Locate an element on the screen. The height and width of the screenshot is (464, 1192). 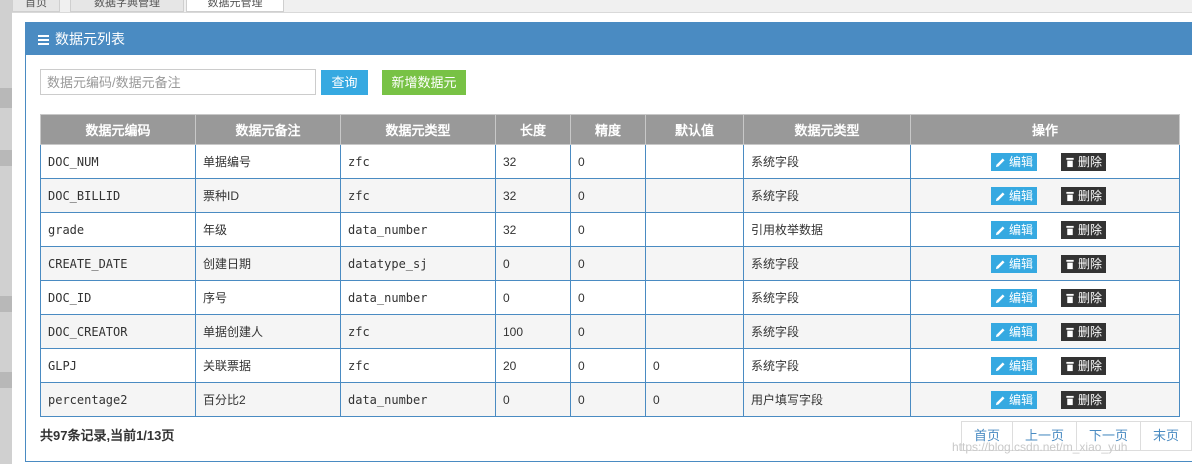
table-row: DOC_ID 序号 data_number 0 0 系统字段 编辑 删除 is located at coordinates (610, 297).